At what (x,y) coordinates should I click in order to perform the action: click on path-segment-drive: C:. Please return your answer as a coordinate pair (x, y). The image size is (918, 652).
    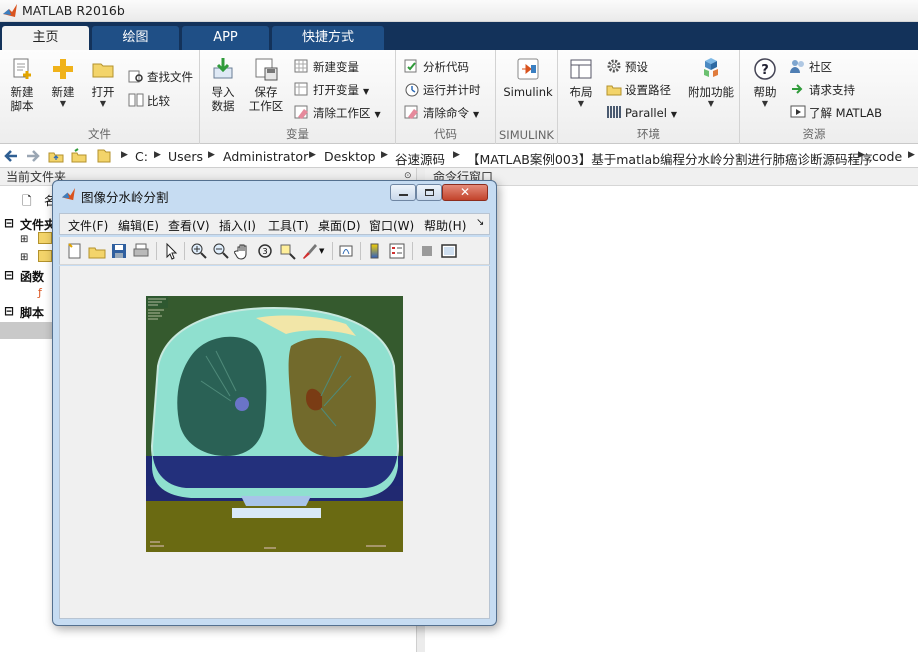
    Looking at the image, I should click on (141, 156).